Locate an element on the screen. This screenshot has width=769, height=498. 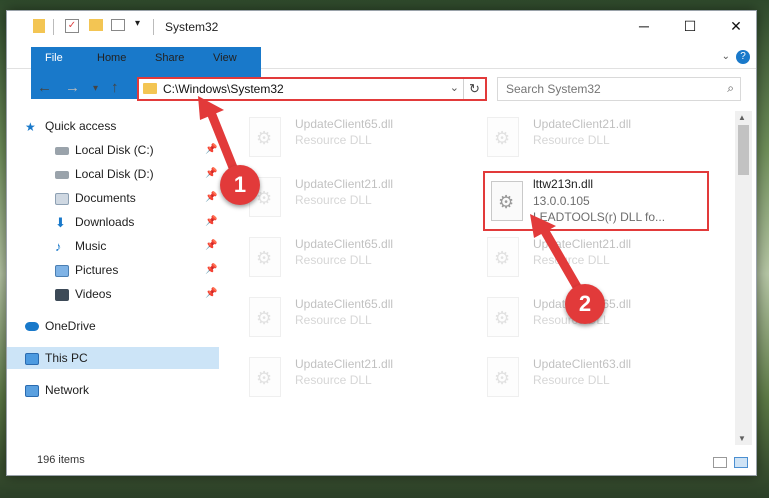
help-icon: ? is located at coordinates (743, 57).